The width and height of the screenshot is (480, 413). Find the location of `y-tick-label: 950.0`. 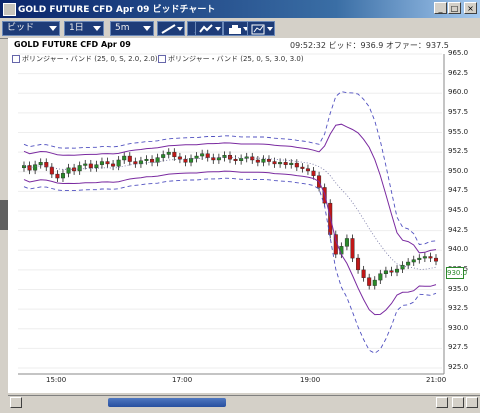

y-tick-label: 950.0 is located at coordinates (458, 170).